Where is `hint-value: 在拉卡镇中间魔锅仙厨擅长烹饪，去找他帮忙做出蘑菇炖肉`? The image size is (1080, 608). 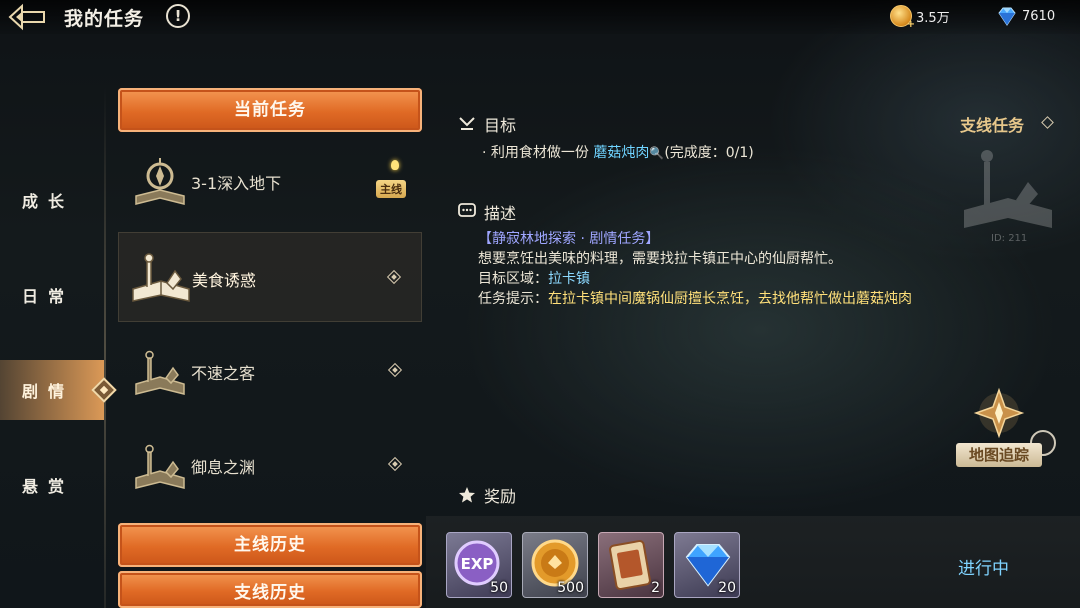
hint-value: 在拉卡镇中间魔锅仙厨擅长烹饪，去找他帮忙做出蘑菇炖肉 is located at coordinates (730, 299).